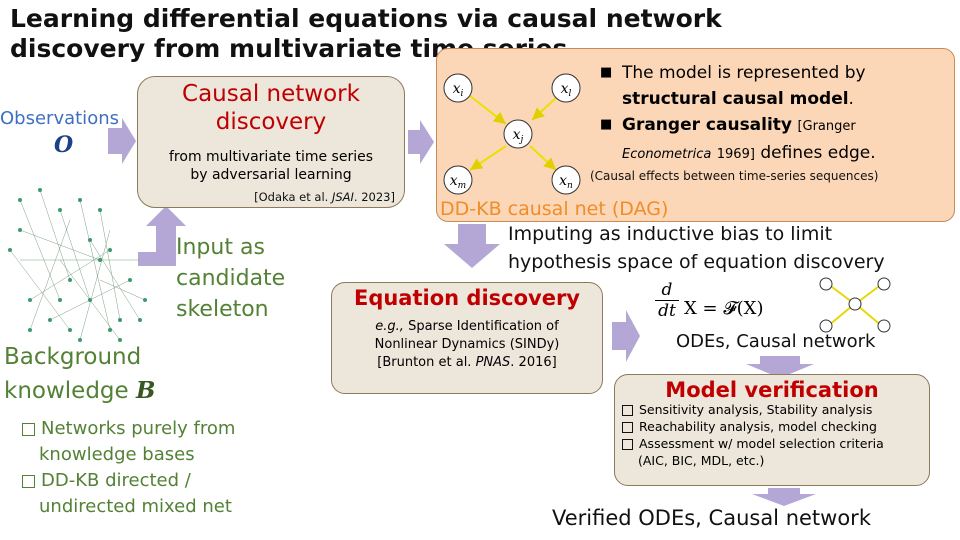 The width and height of the screenshot is (960, 540). What do you see at coordinates (73, 357) in the screenshot?
I see `background-line-1: Background` at bounding box center [73, 357].